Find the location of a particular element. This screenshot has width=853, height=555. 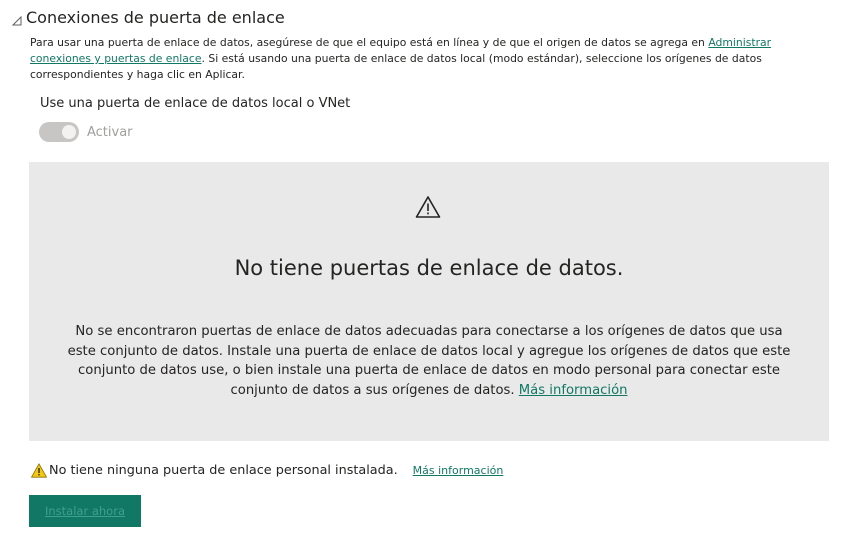

install-now-button: Instalar ahora is located at coordinates (85, 511).